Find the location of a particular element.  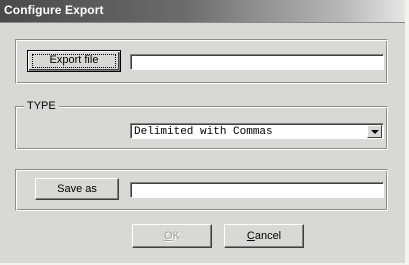

save-as-button-label: Save as is located at coordinates (77, 189).